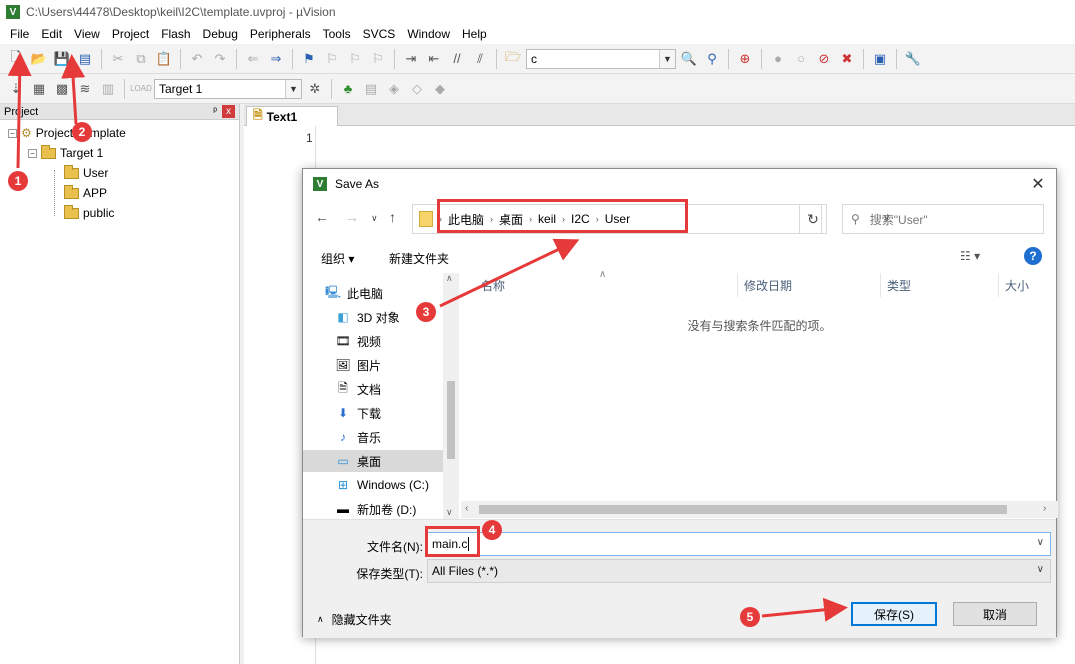  What do you see at coordinates (426, 312) in the screenshot?
I see `annotation-marker-3: 3` at bounding box center [426, 312].